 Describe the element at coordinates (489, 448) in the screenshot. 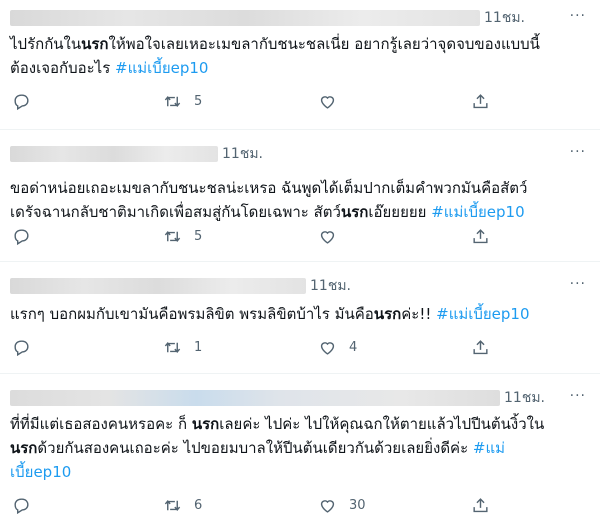

I see `hashtag-link: #แม่` at that location.